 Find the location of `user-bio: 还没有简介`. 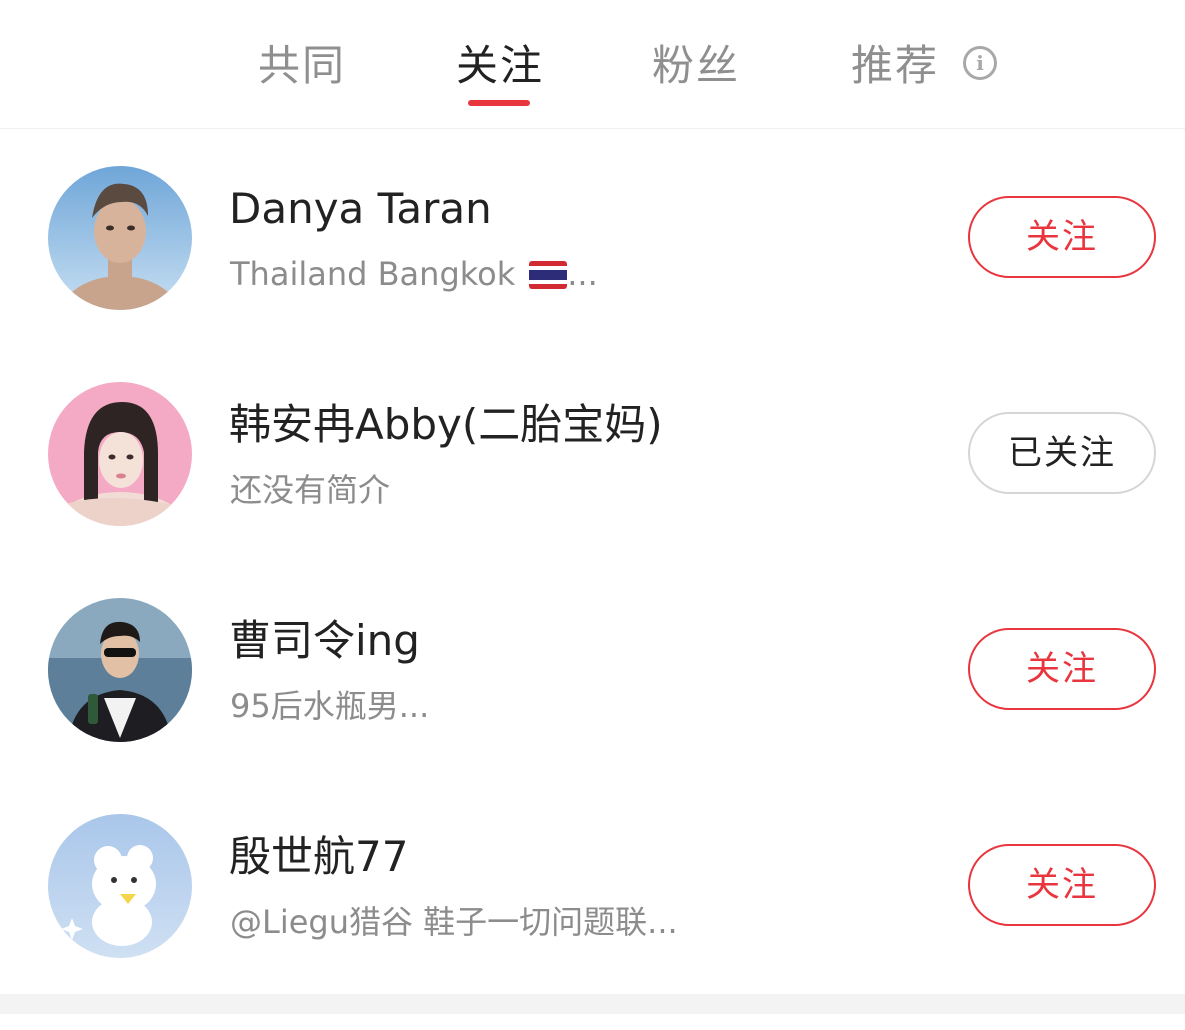

user-bio: 还没有简介 is located at coordinates (310, 490).